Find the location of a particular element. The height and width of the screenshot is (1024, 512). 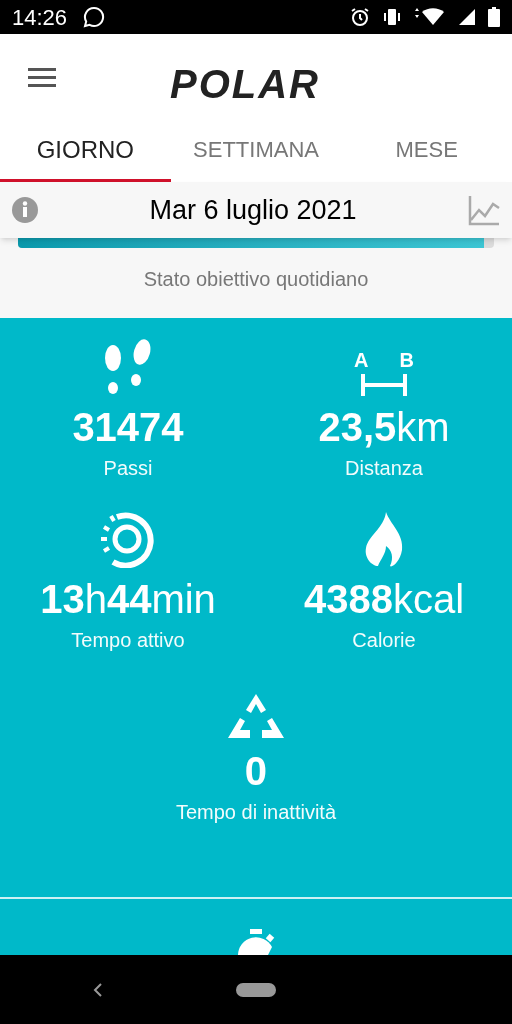

wifi-icon is located at coordinates (430, 17).